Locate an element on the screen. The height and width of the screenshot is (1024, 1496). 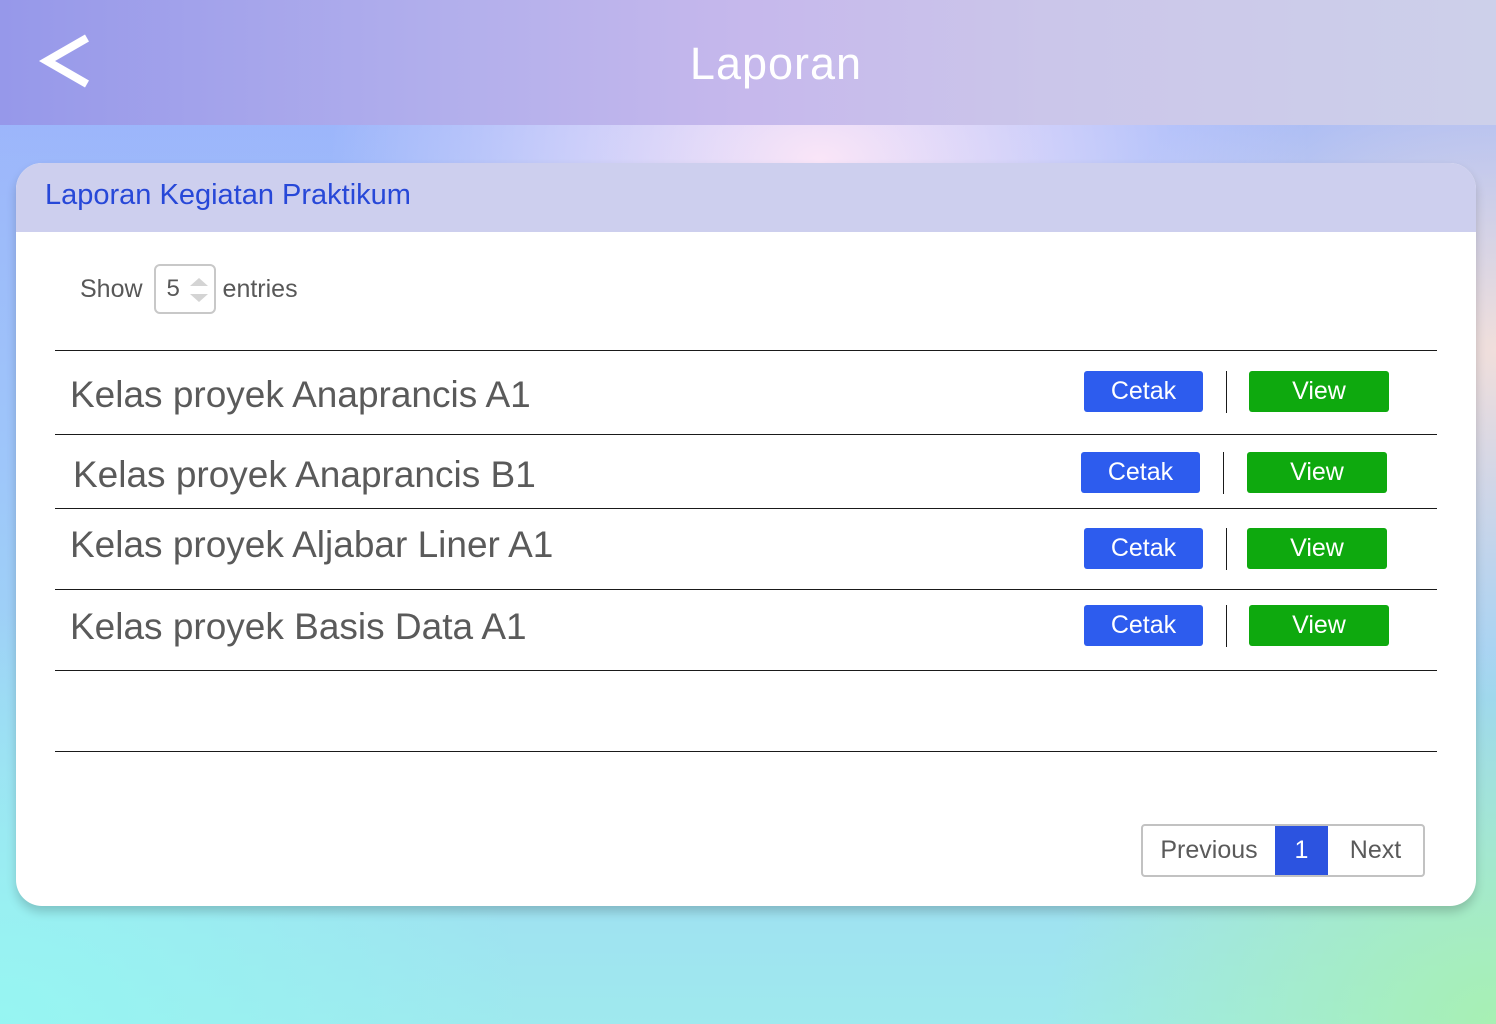
row-label: Kelas proyek Basis Data A1 is located at coordinates (298, 626).